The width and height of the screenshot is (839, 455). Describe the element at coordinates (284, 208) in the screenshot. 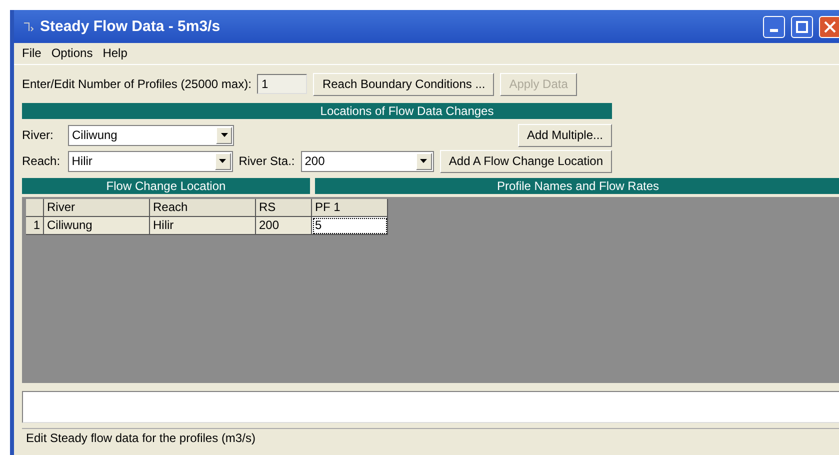

I see `column-header: RS` at that location.